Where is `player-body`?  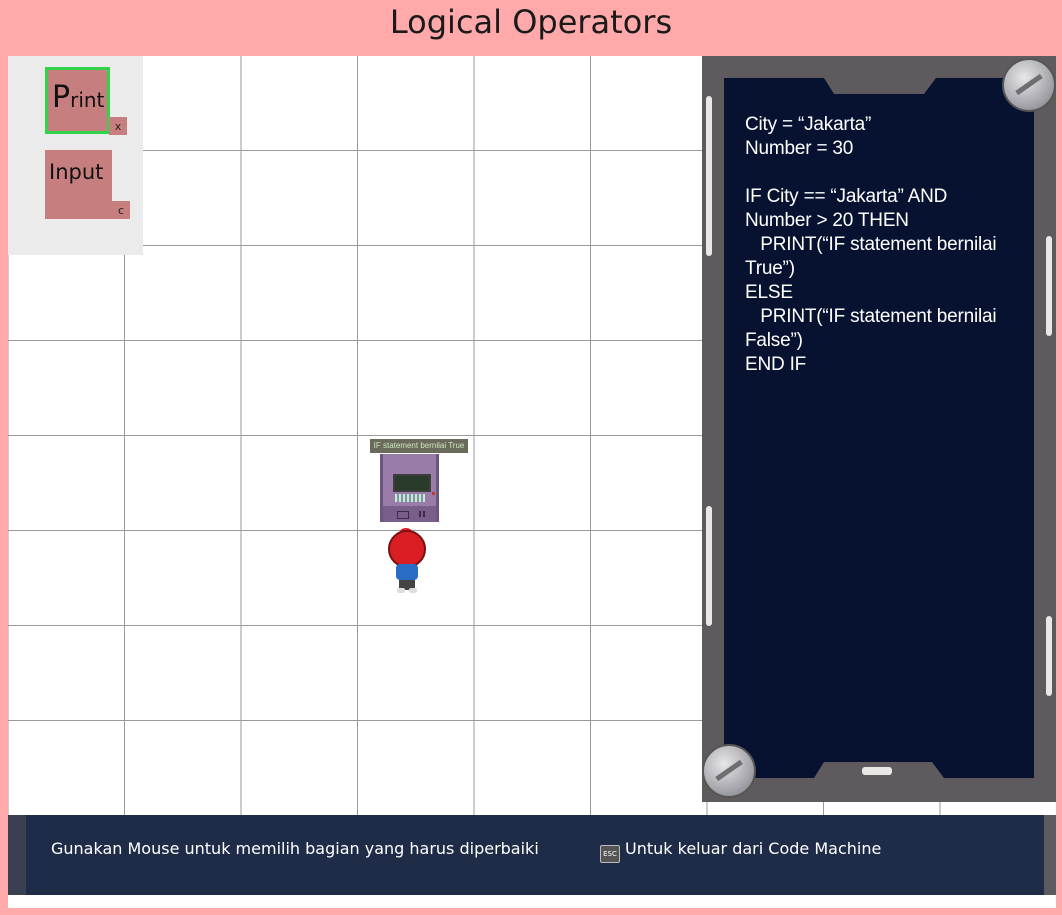 player-body is located at coordinates (407, 572).